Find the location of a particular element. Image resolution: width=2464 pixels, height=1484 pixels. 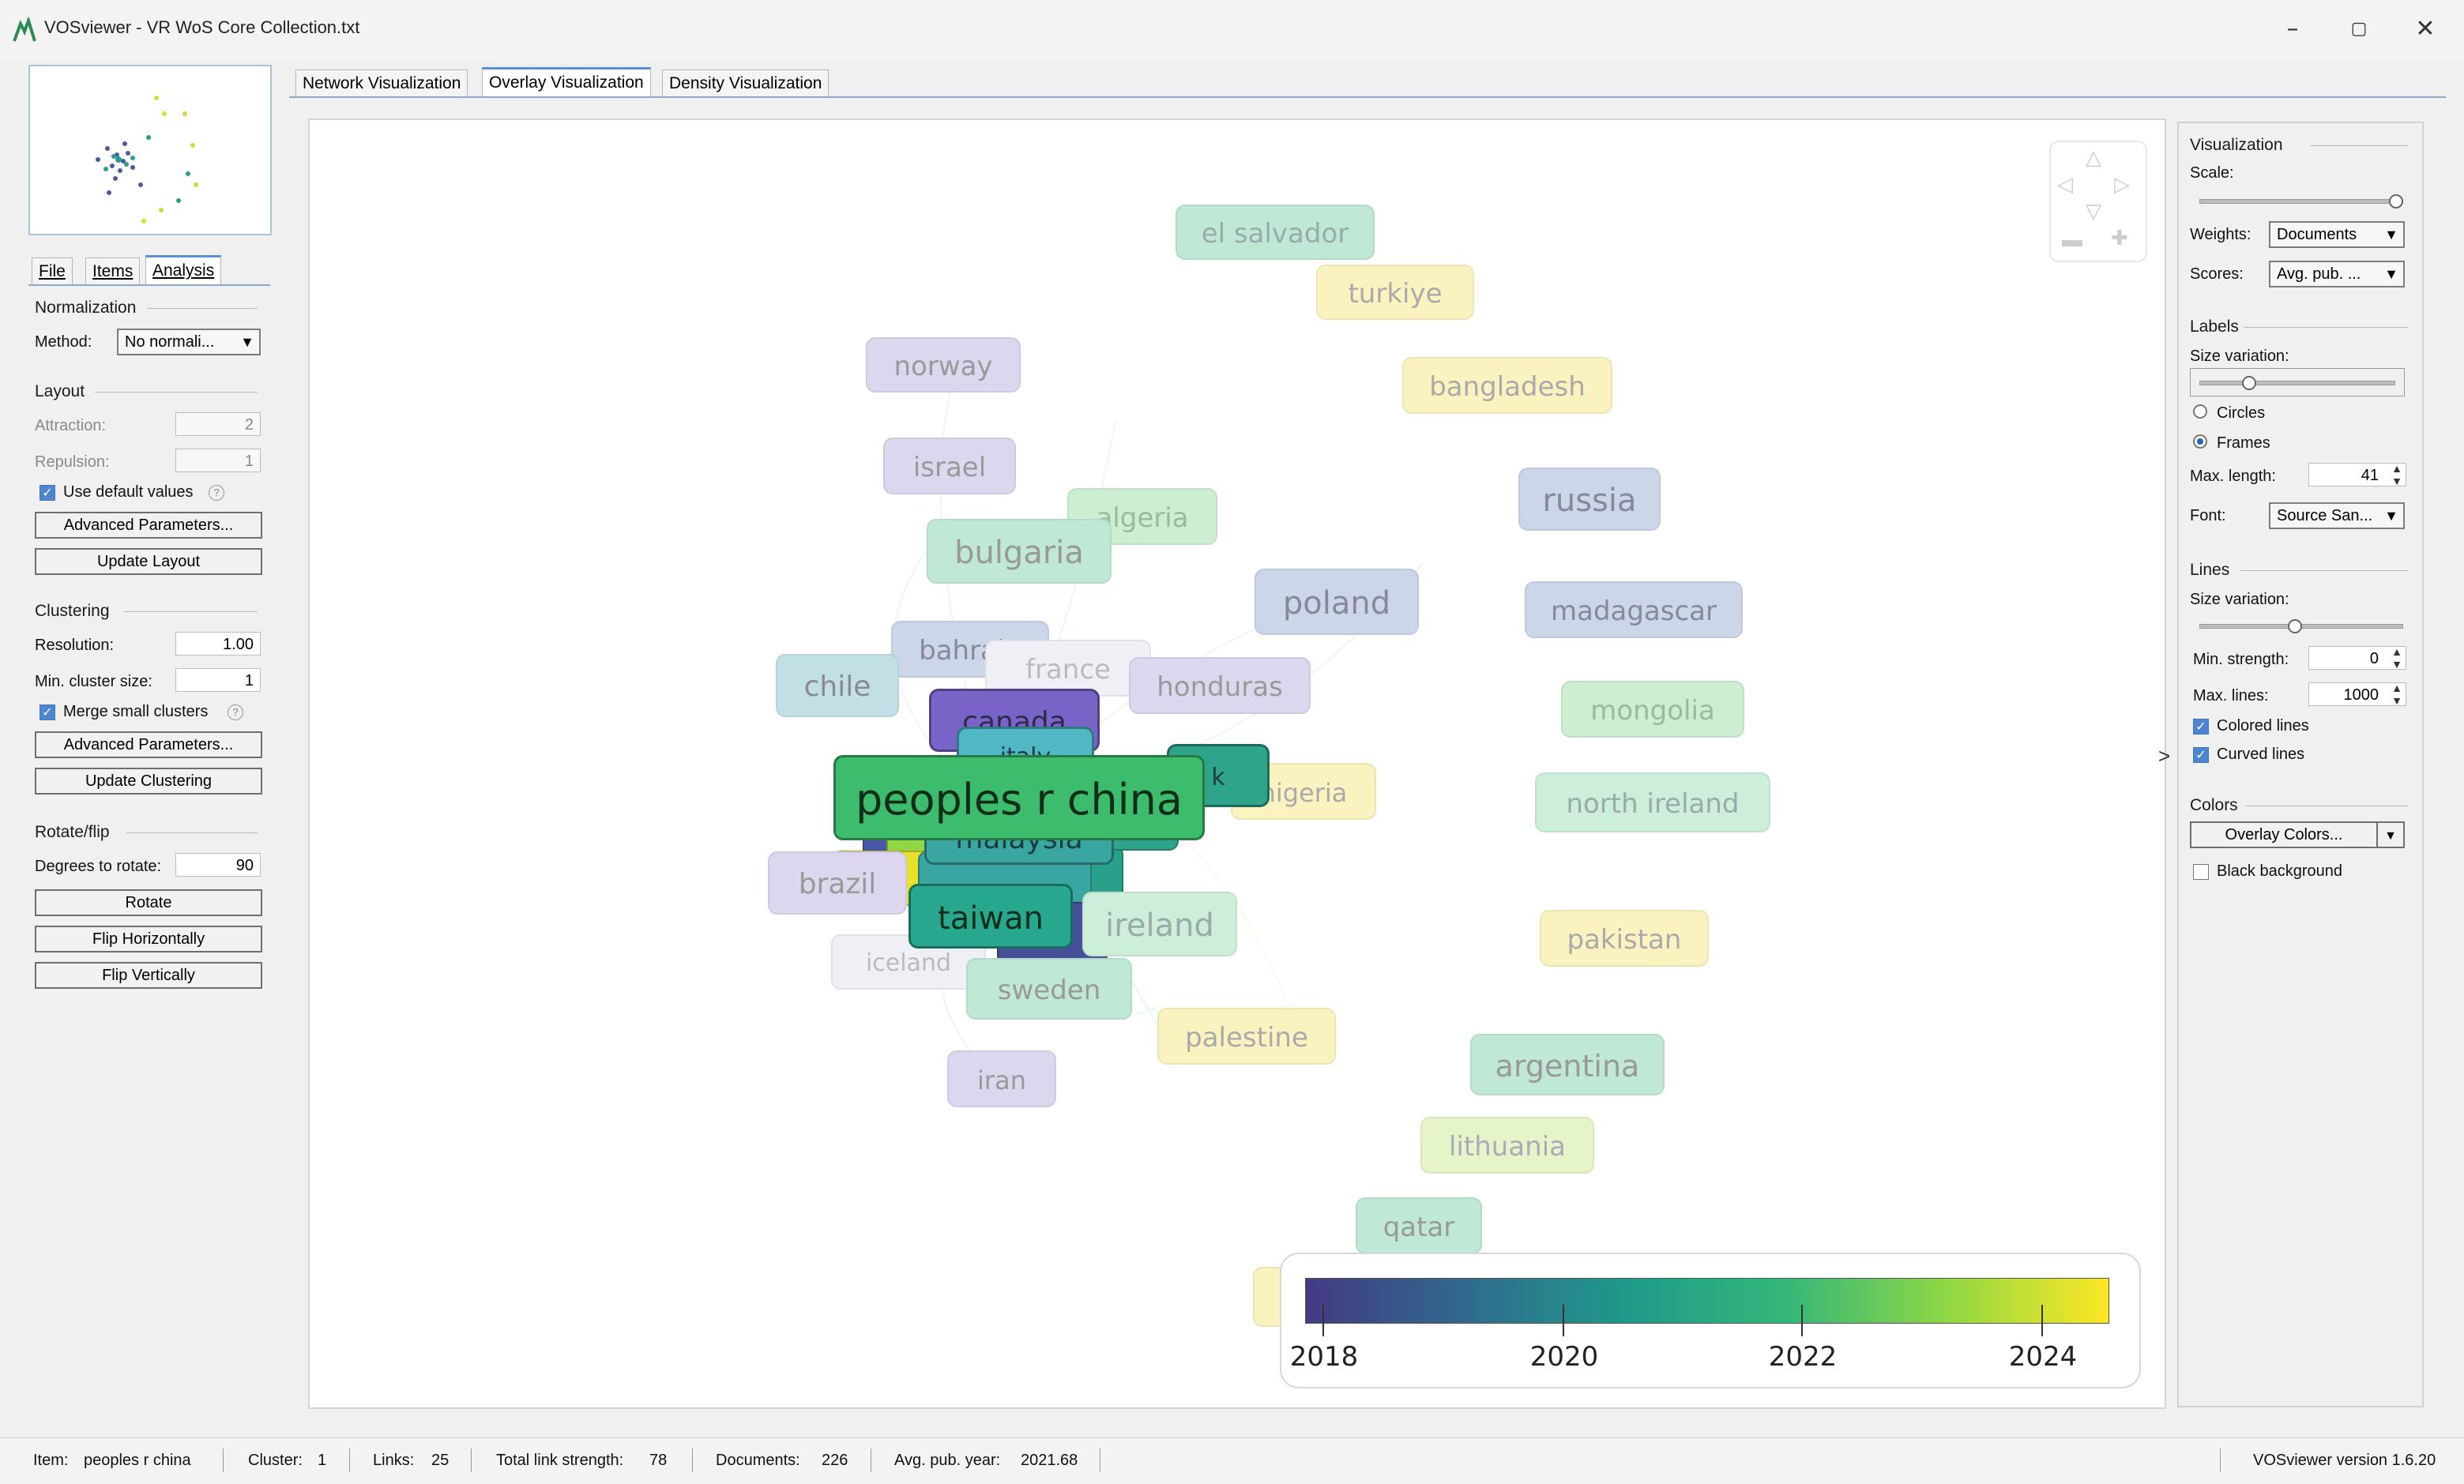

overlay-colors-dropdown: ▼ is located at coordinates (2390, 834).